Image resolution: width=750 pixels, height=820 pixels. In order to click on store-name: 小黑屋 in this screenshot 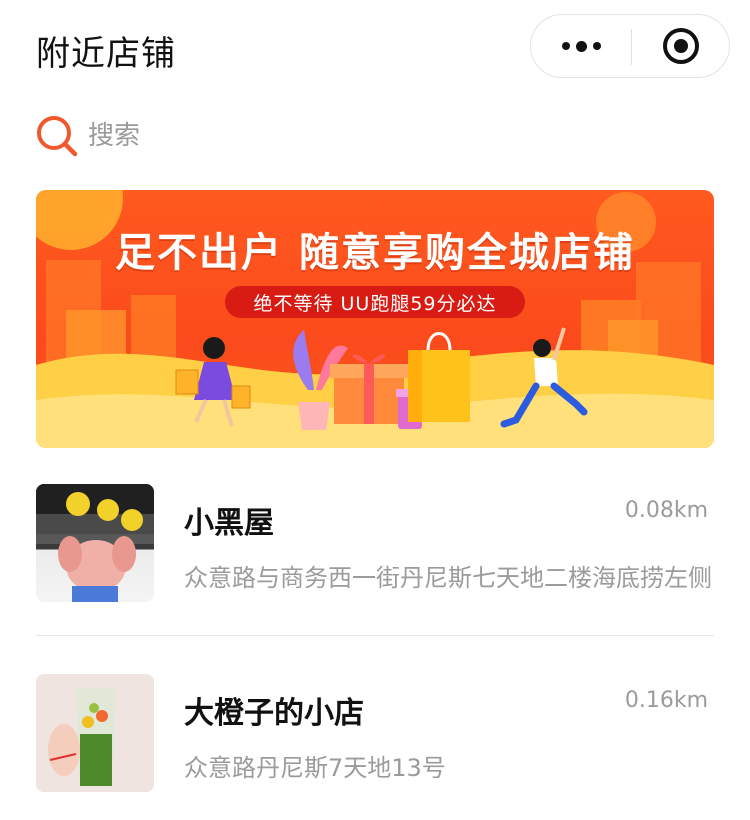, I will do `click(229, 523)`.